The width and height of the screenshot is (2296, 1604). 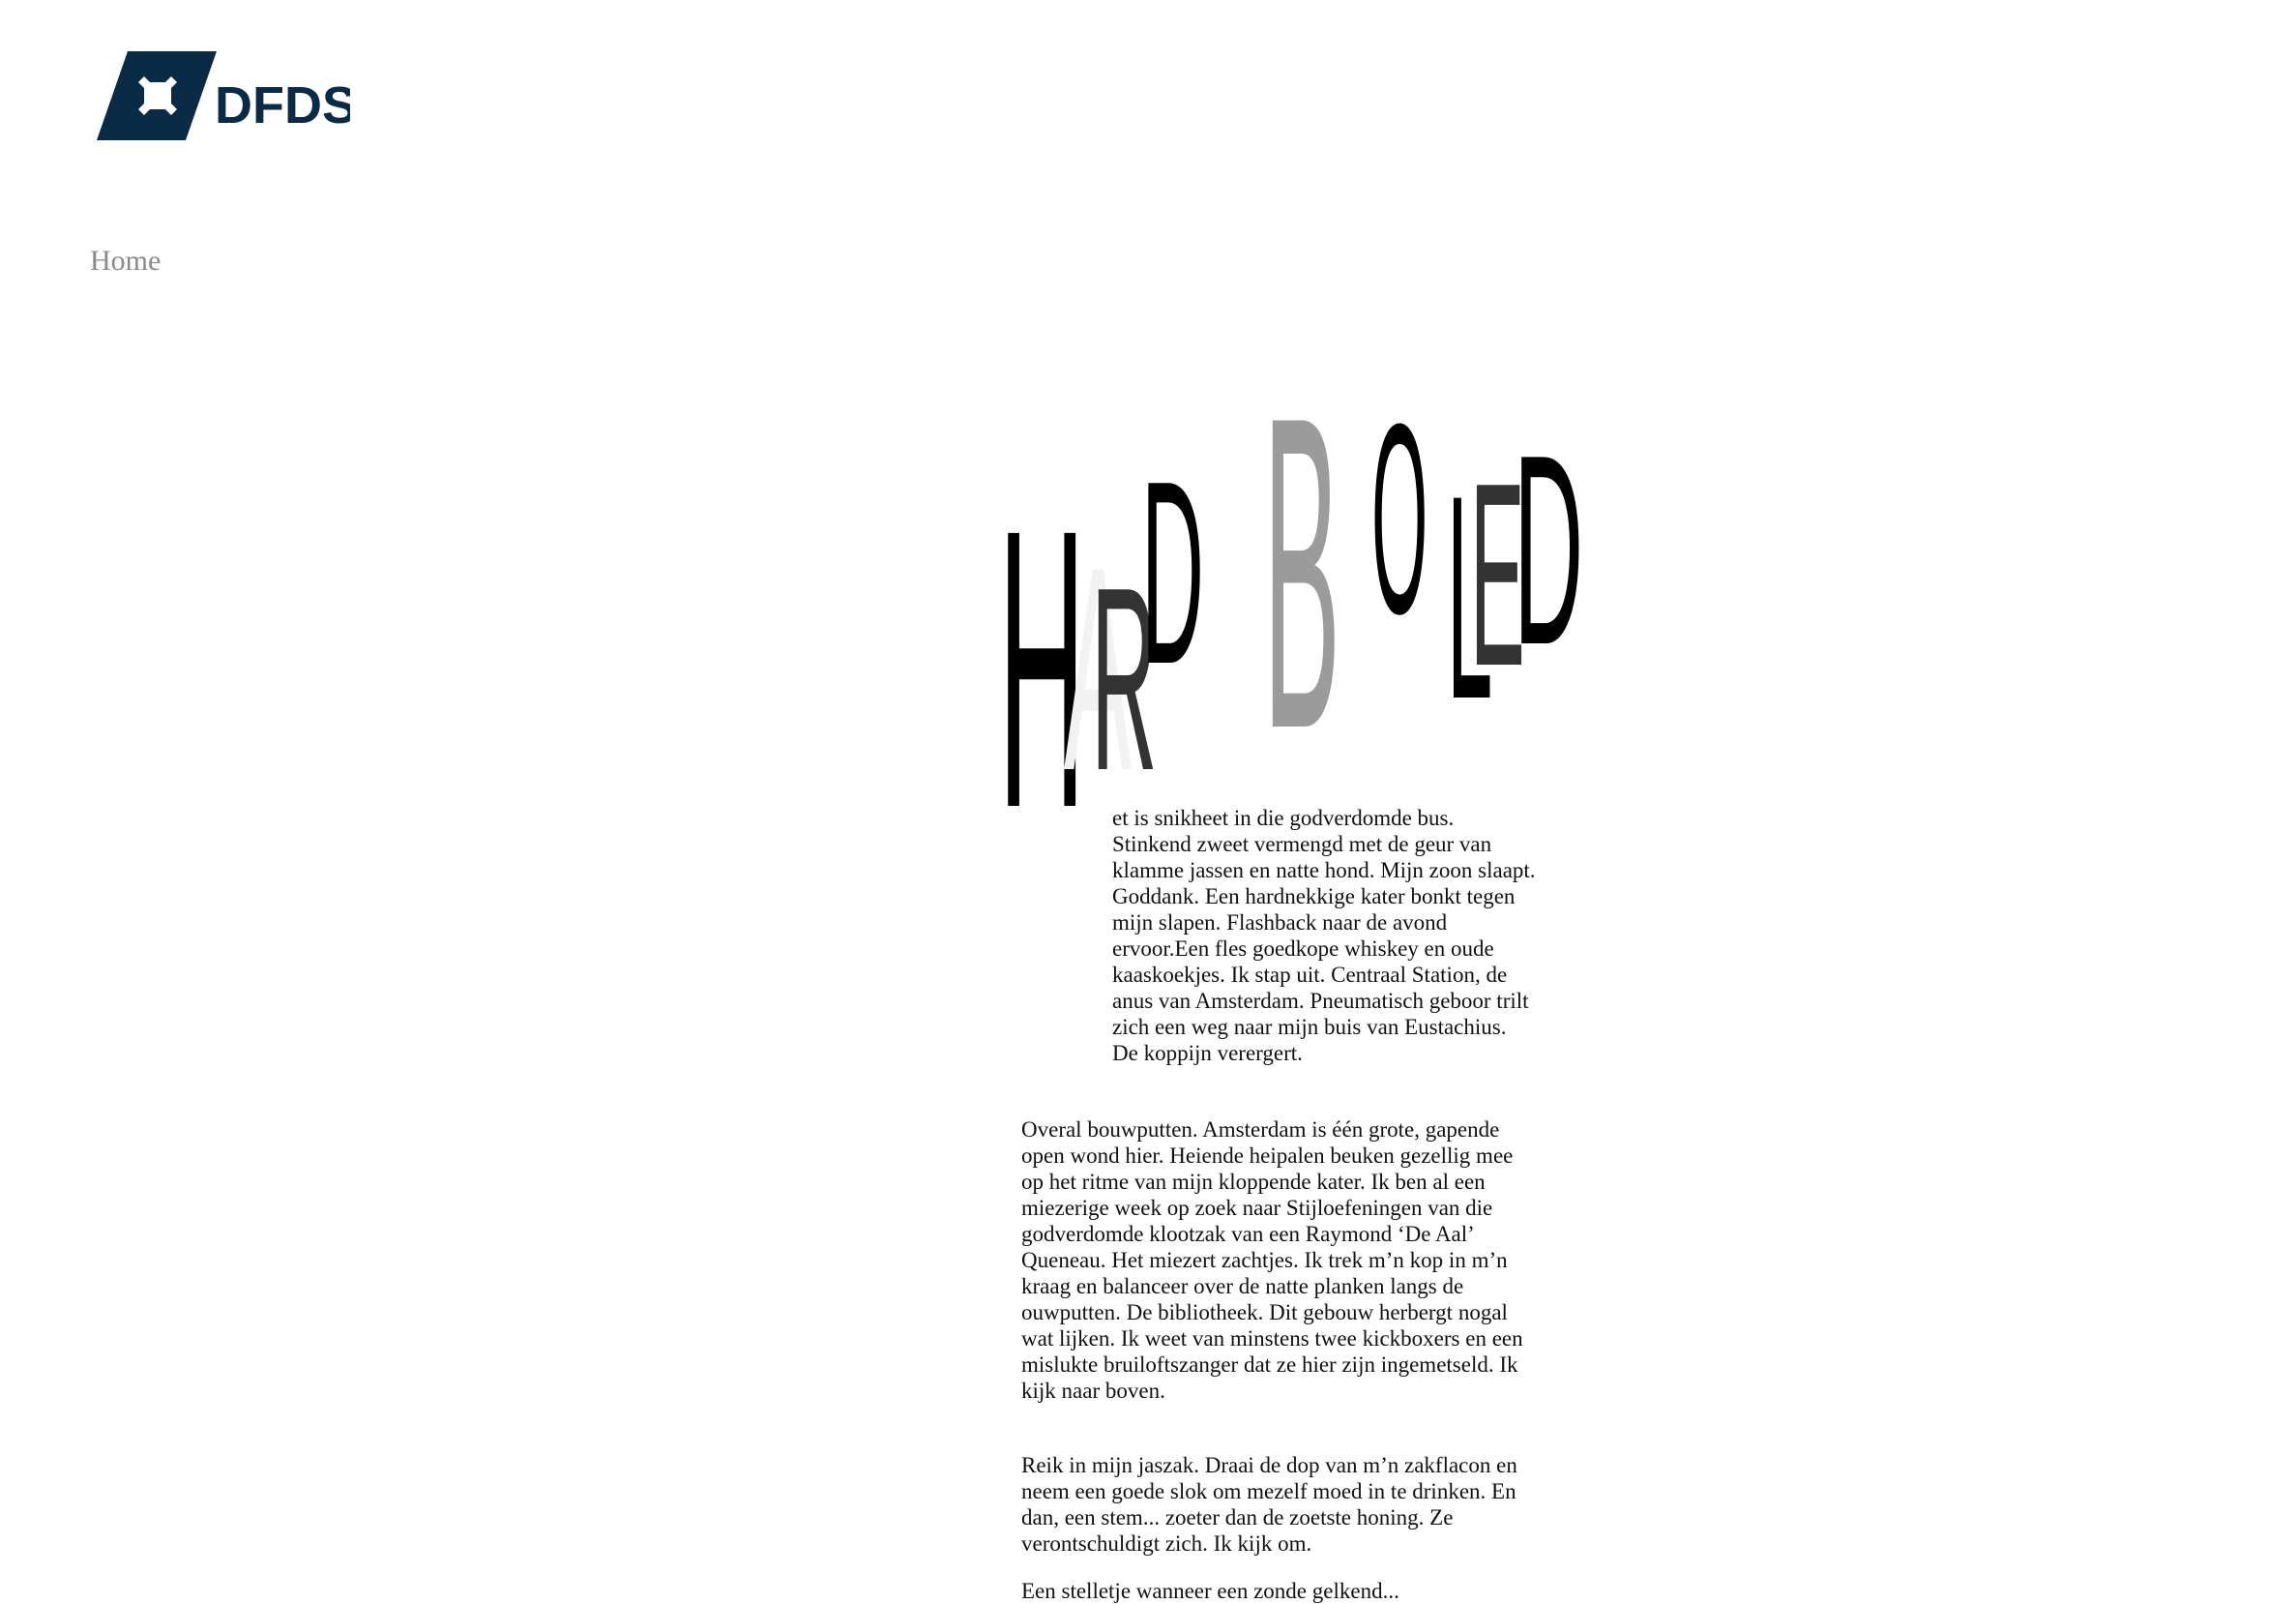 What do you see at coordinates (1301, 599) in the screenshot?
I see `title-letter-b: B` at bounding box center [1301, 599].